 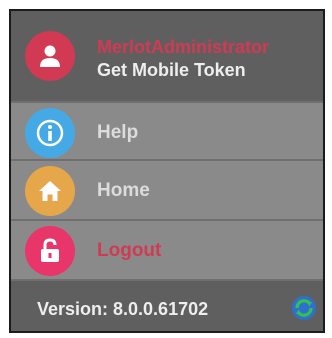 I want to click on info-icon, so click(x=50, y=133).